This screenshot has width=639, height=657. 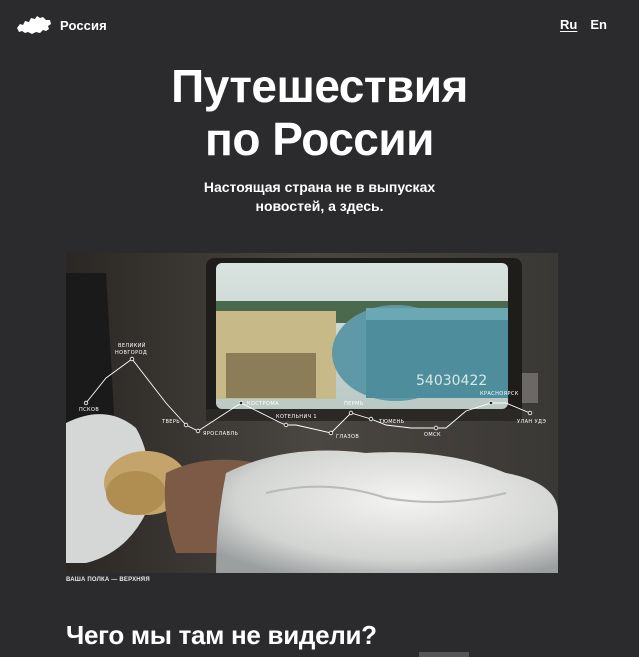 I want to click on route-label-tyumen: ТЮМЕНЬ, so click(x=391, y=422).